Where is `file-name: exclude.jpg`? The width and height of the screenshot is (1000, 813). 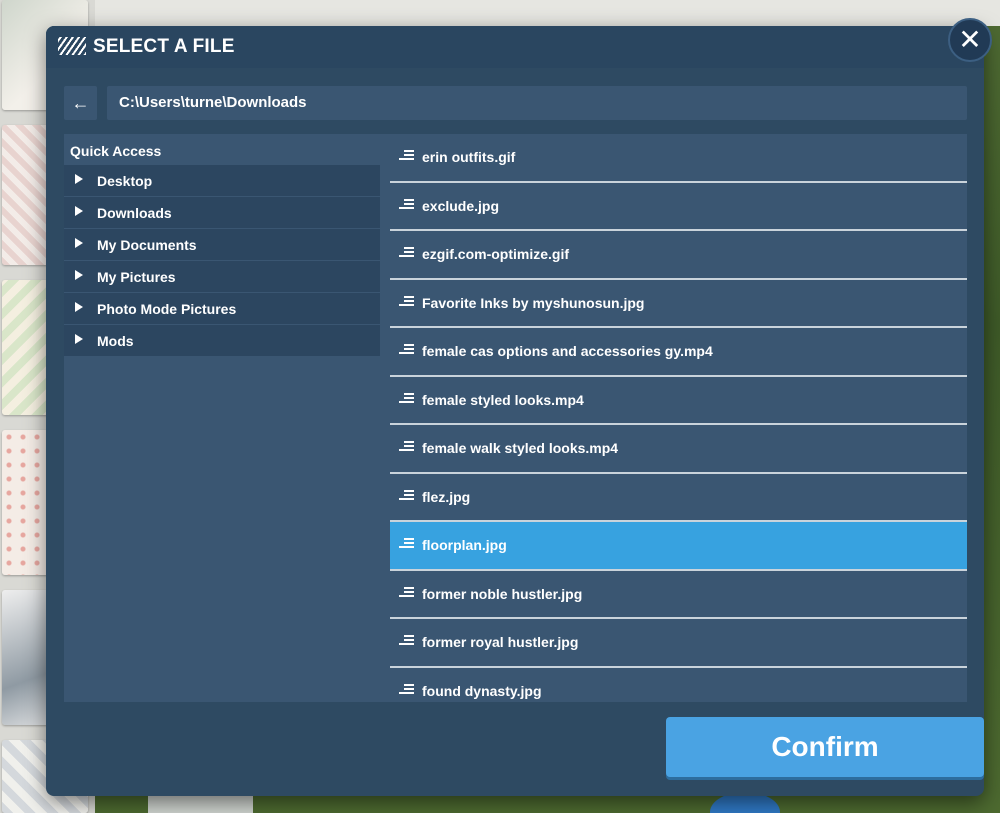
file-name: exclude.jpg is located at coordinates (461, 205).